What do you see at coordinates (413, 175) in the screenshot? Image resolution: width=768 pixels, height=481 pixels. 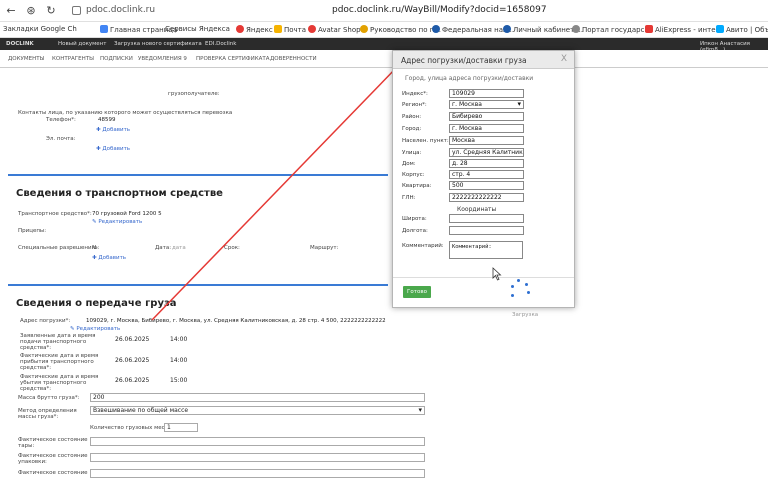 I see `building-label: Корпус:` at bounding box center [413, 175].